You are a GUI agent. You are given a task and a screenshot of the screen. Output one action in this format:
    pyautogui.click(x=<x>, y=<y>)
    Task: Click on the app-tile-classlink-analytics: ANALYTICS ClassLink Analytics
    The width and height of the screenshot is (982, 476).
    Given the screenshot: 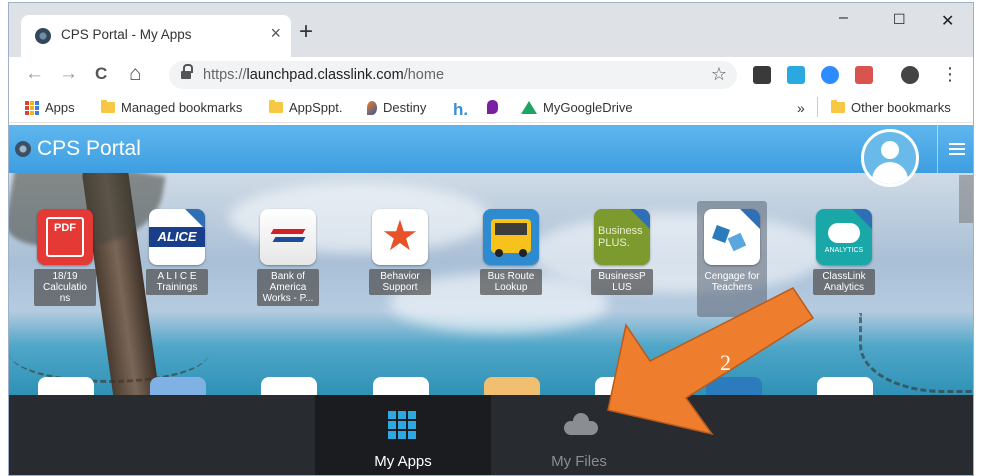 What is the action you would take?
    pyautogui.click(x=844, y=248)
    